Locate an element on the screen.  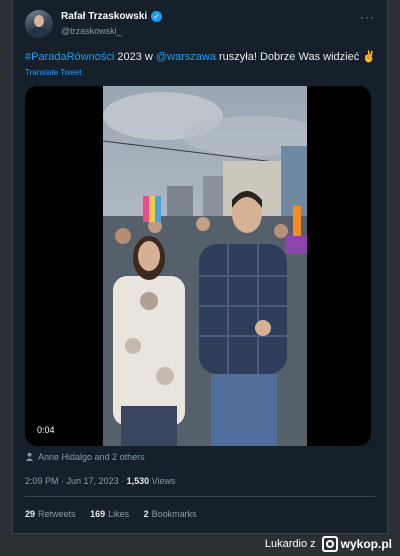
translate-tweet-link: Translate Tweet is located at coordinates (53, 72).